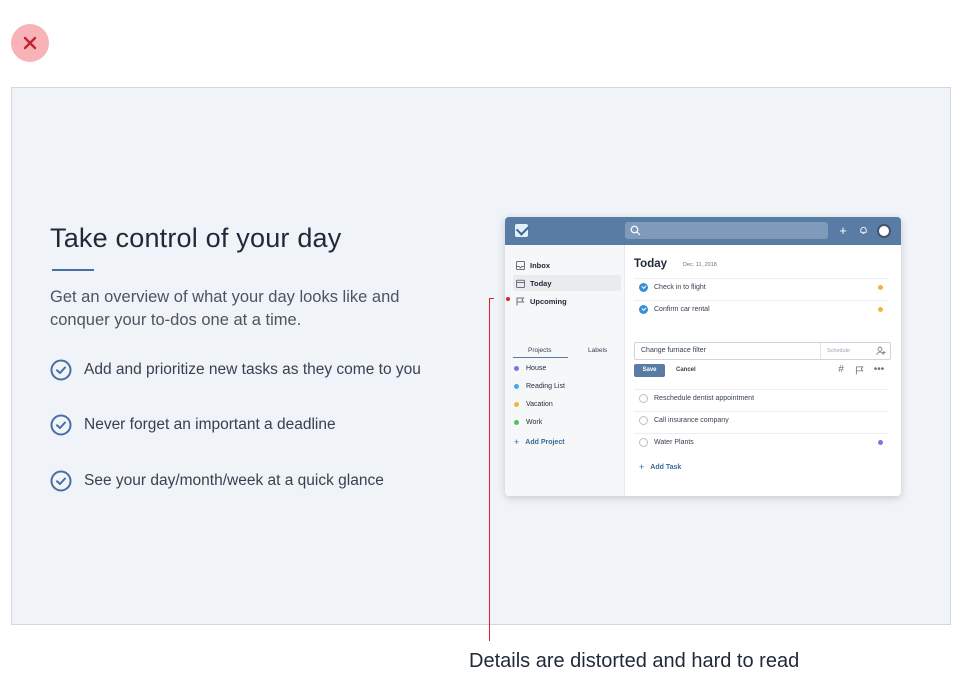 Image resolution: width=962 pixels, height=677 pixels. Describe the element at coordinates (548, 301) in the screenshot. I see `sidebar-item-label: Upcoming` at that location.